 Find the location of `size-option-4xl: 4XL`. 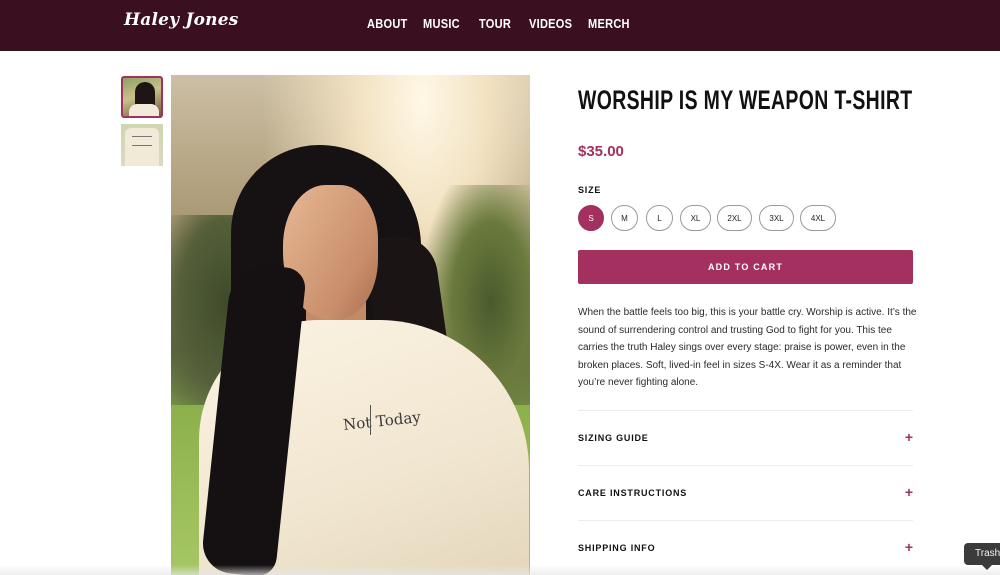

size-option-4xl: 4XL is located at coordinates (818, 218).